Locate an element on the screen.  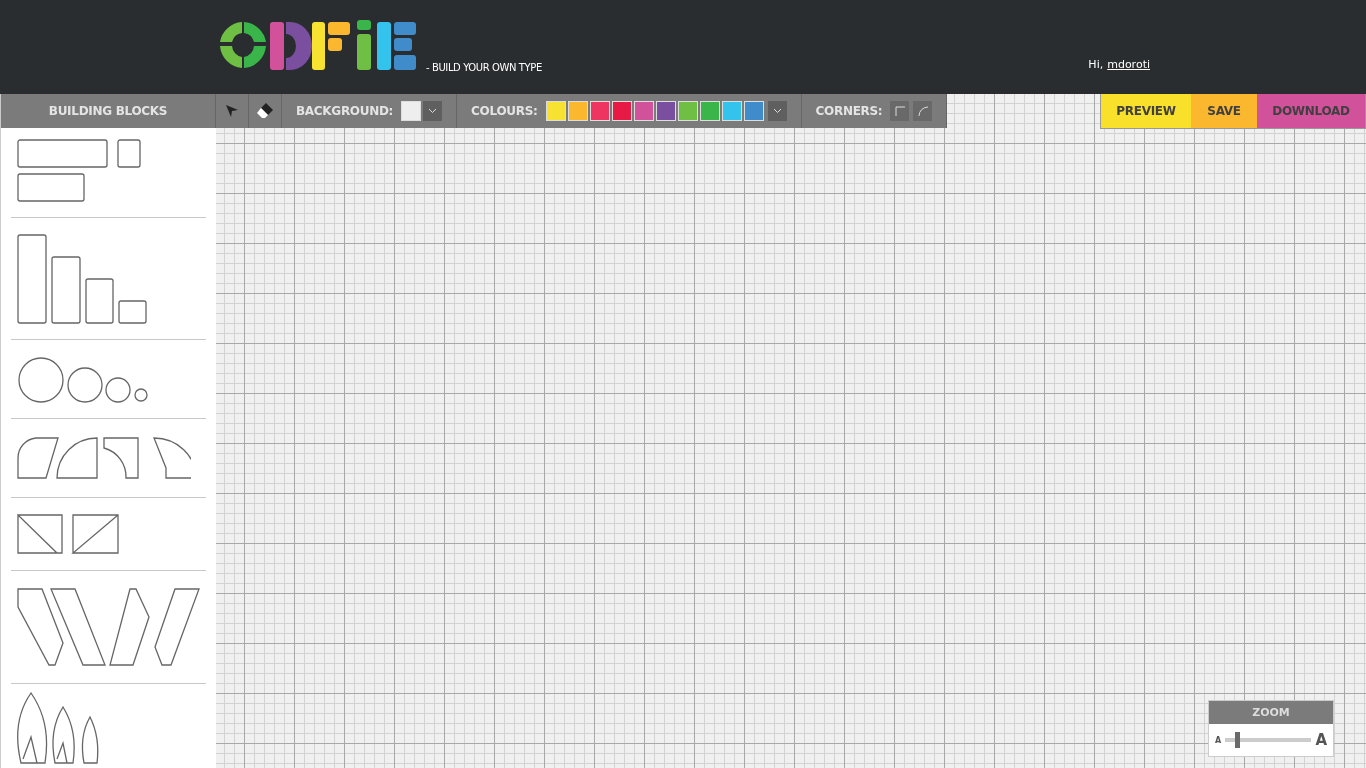
colours-label: COLOURS: is located at coordinates (504, 111).